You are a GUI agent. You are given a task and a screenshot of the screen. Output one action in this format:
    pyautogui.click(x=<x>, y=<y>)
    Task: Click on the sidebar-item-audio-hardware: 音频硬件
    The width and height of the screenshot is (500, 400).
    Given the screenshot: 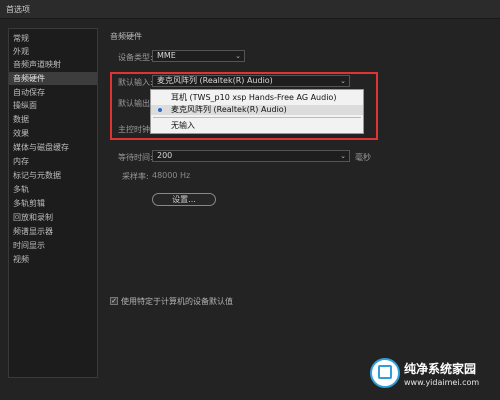 What is the action you would take?
    pyautogui.click(x=53, y=78)
    